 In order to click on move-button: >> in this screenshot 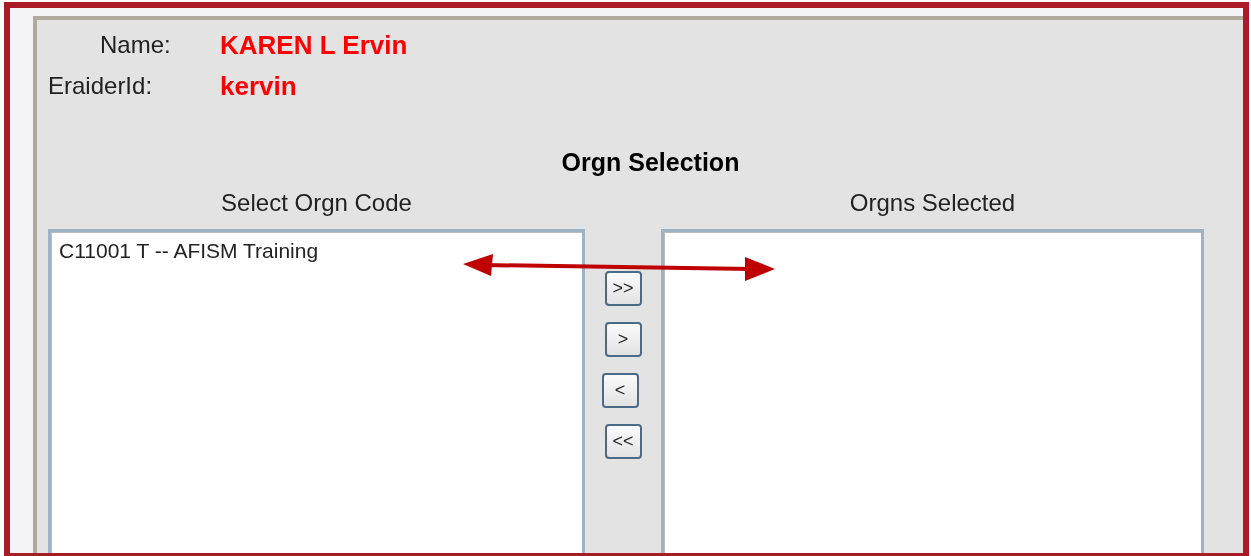, I will do `click(623, 288)`.